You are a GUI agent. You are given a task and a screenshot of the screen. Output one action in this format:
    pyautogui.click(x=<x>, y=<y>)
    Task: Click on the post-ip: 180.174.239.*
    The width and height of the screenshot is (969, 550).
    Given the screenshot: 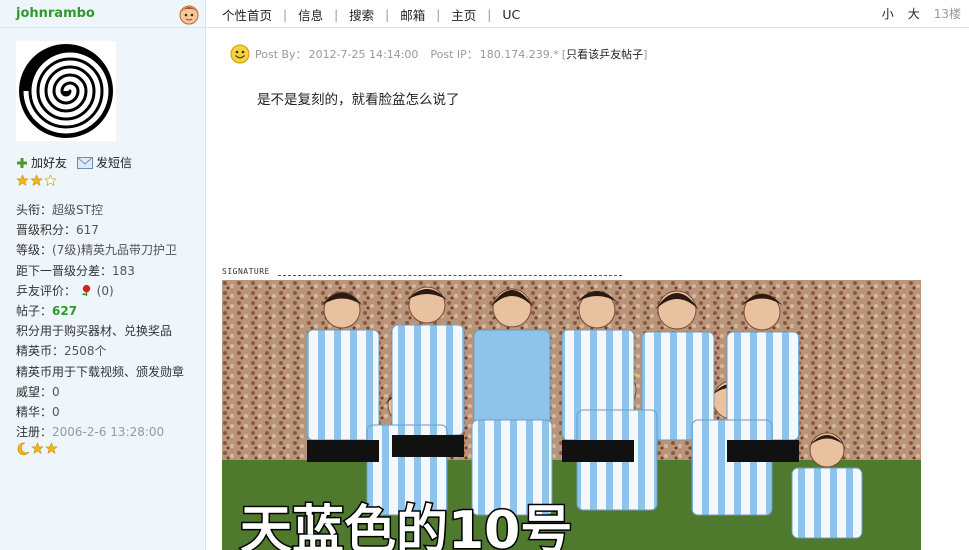 What is the action you would take?
    pyautogui.click(x=519, y=54)
    